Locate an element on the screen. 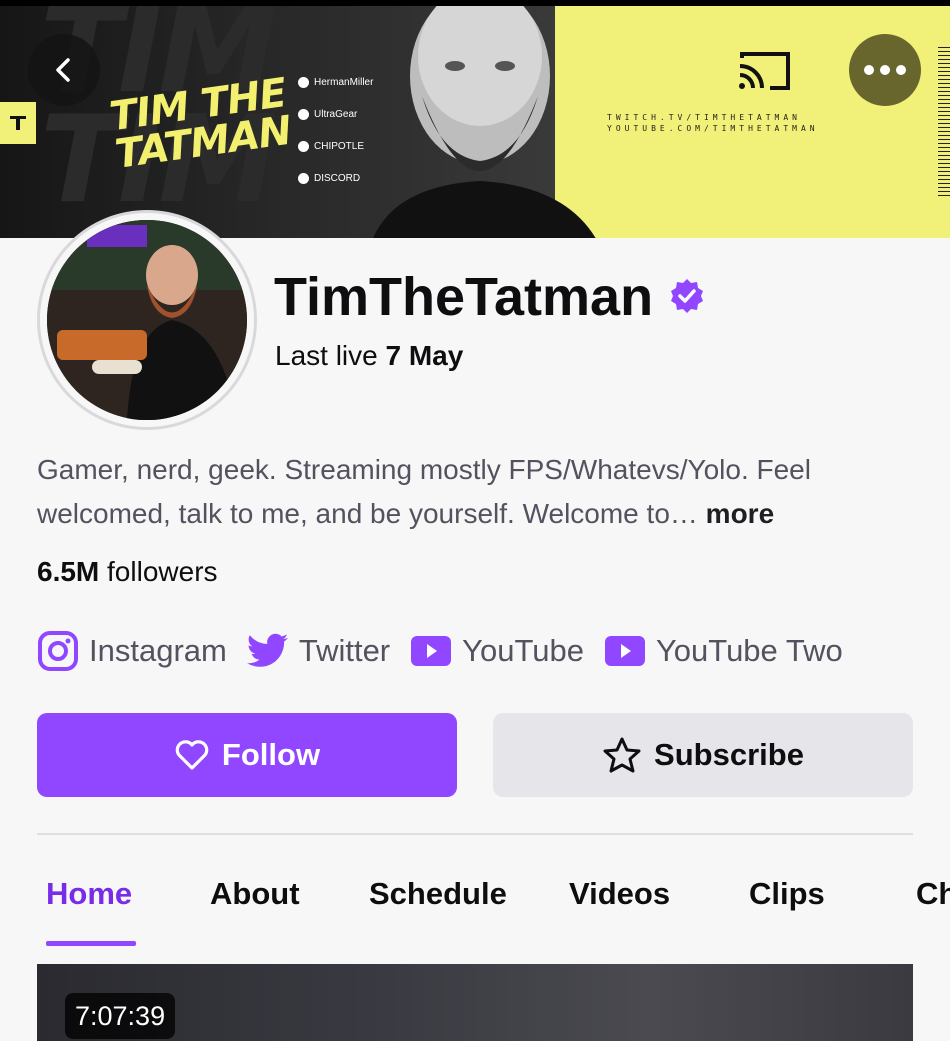 The height and width of the screenshot is (1041, 950). social-link-instagram: Instagram is located at coordinates (132, 651).